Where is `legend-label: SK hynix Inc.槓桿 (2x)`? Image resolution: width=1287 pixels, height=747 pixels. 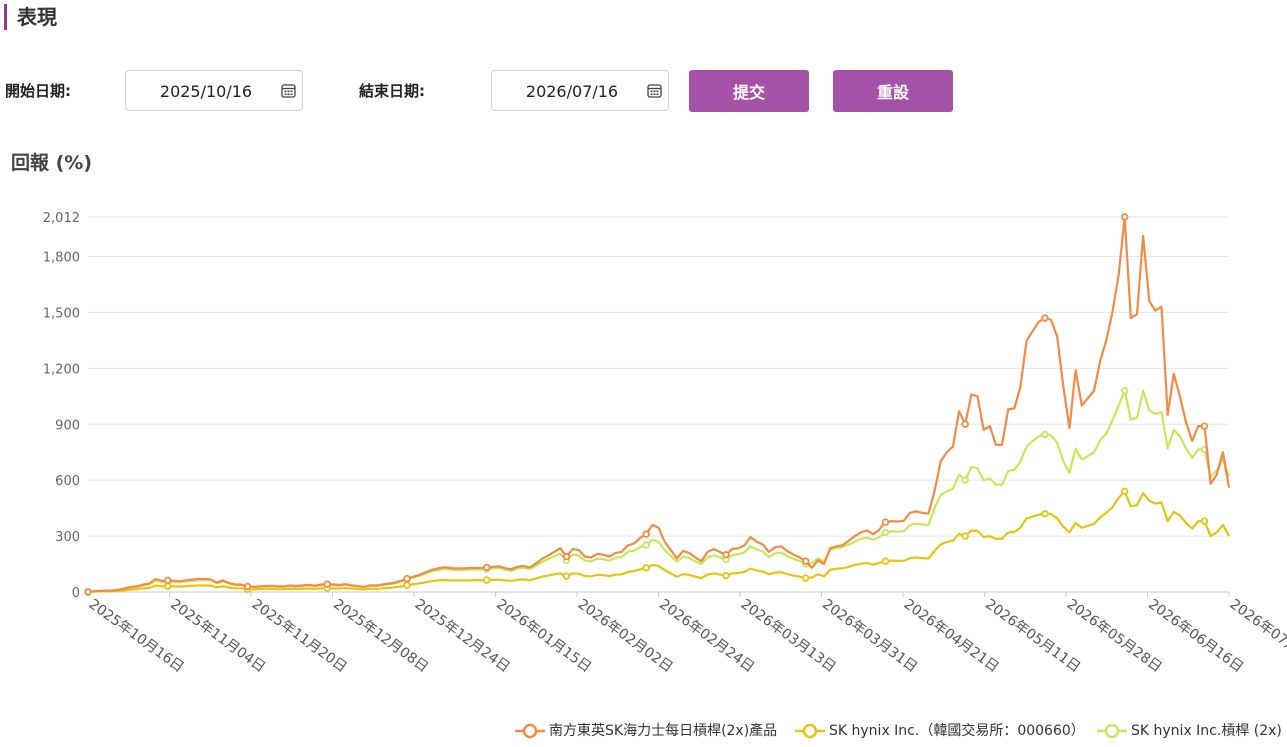 legend-label: SK hynix Inc.槓桿 (2x) is located at coordinates (1206, 731).